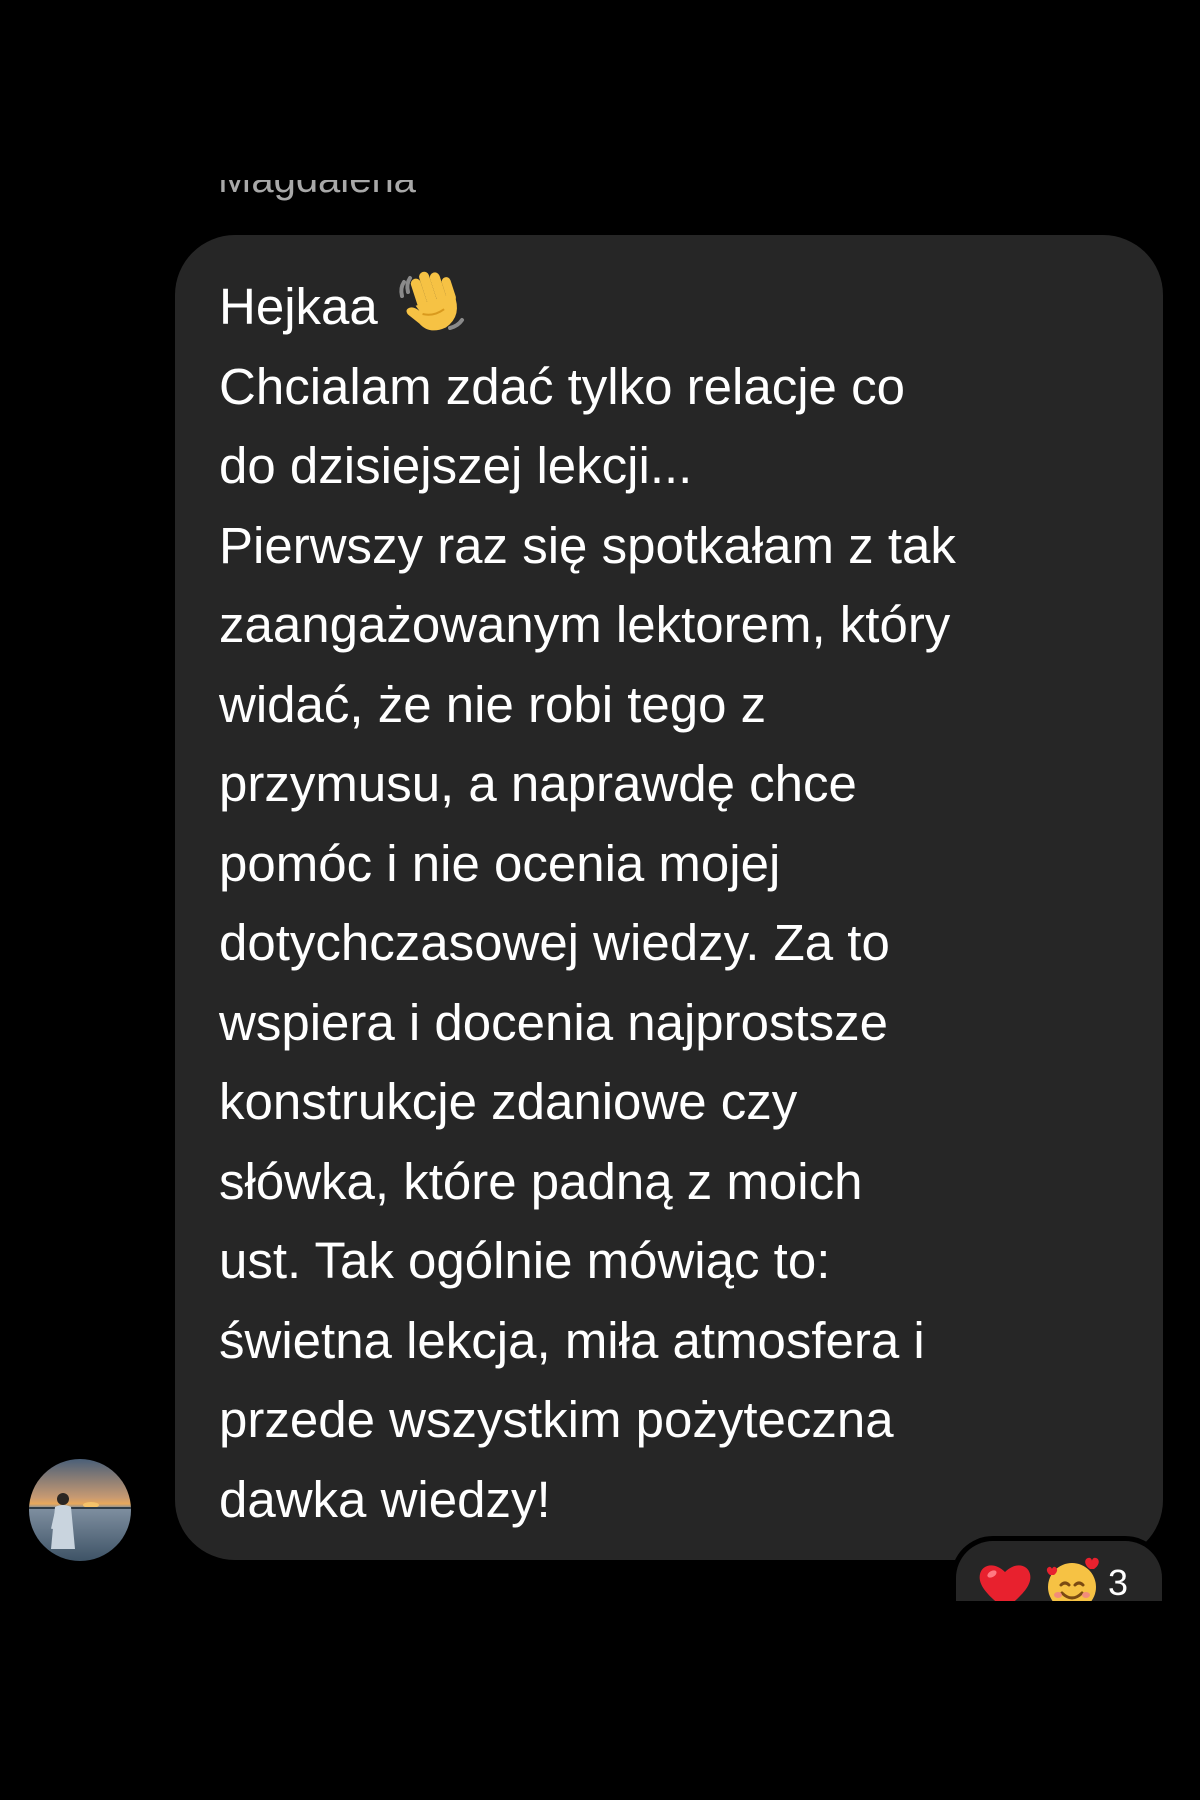 The height and width of the screenshot is (1800, 1200). Describe the element at coordinates (1005, 1581) in the screenshot. I see `red-heart-icon` at that location.